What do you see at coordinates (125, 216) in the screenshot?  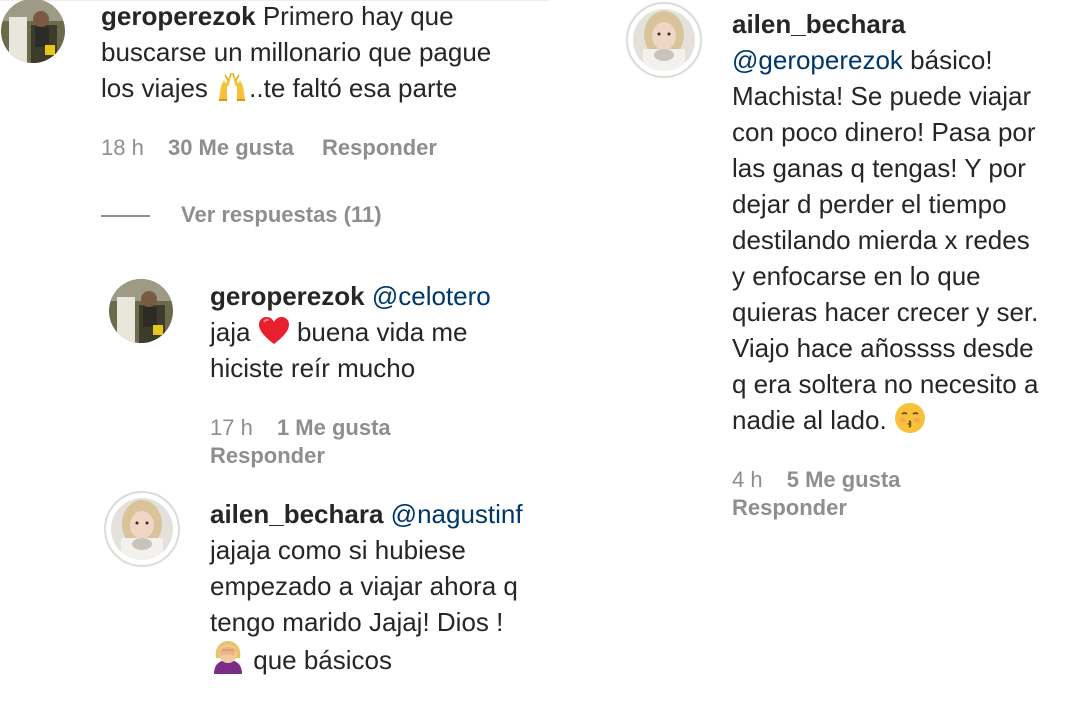 I see `view-replies-line` at bounding box center [125, 216].